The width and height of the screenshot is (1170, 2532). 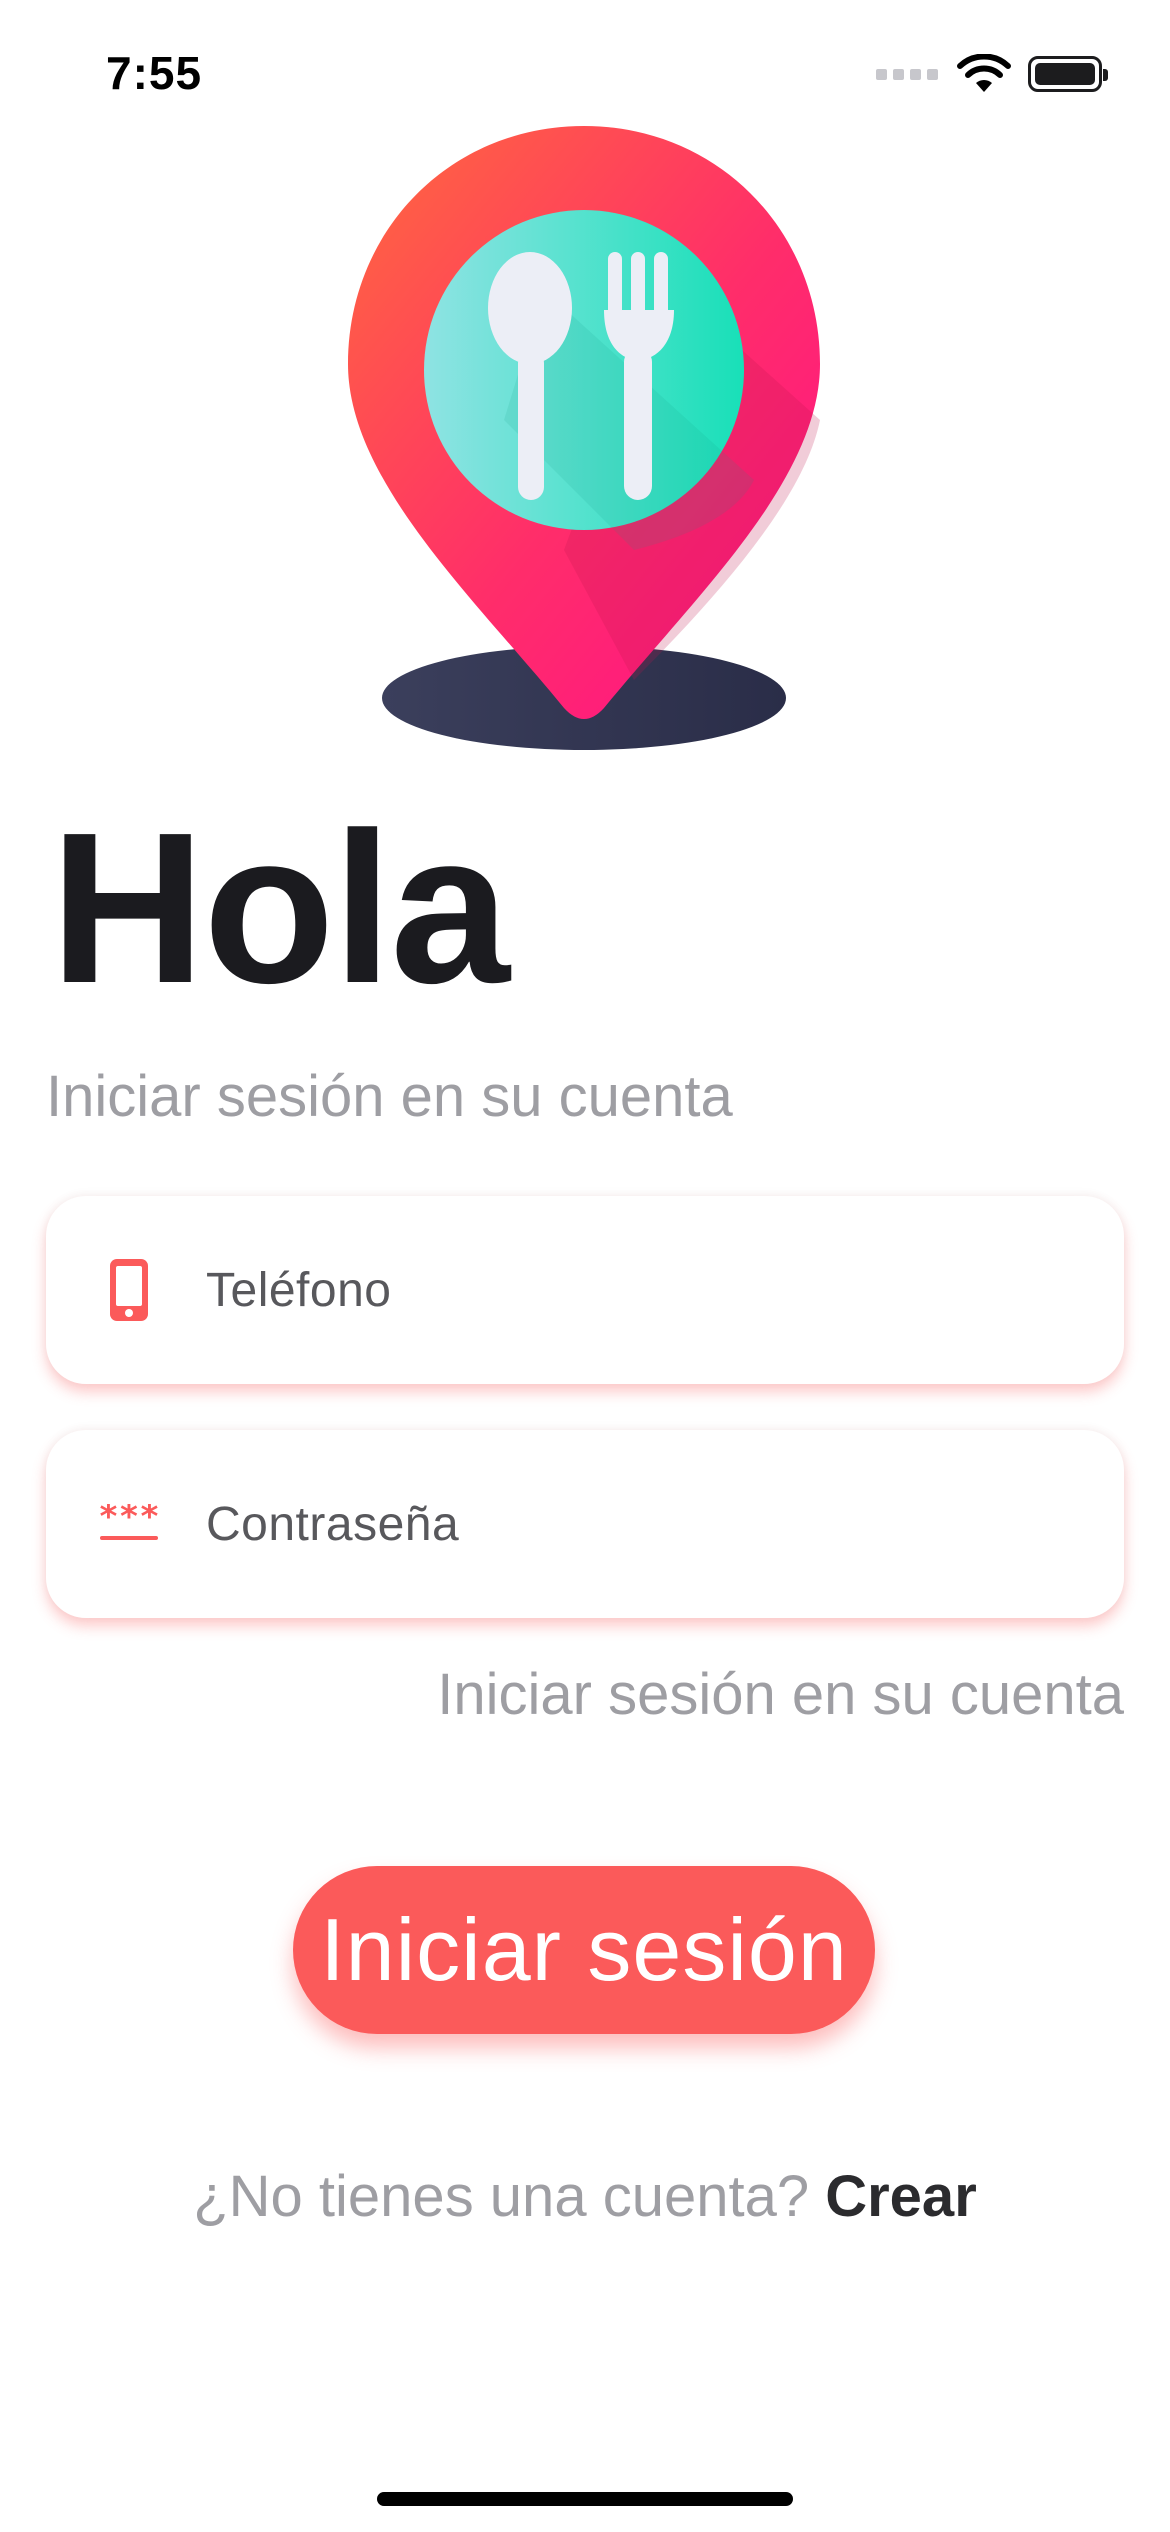 What do you see at coordinates (907, 74) in the screenshot?
I see `cellular-signal-icon` at bounding box center [907, 74].